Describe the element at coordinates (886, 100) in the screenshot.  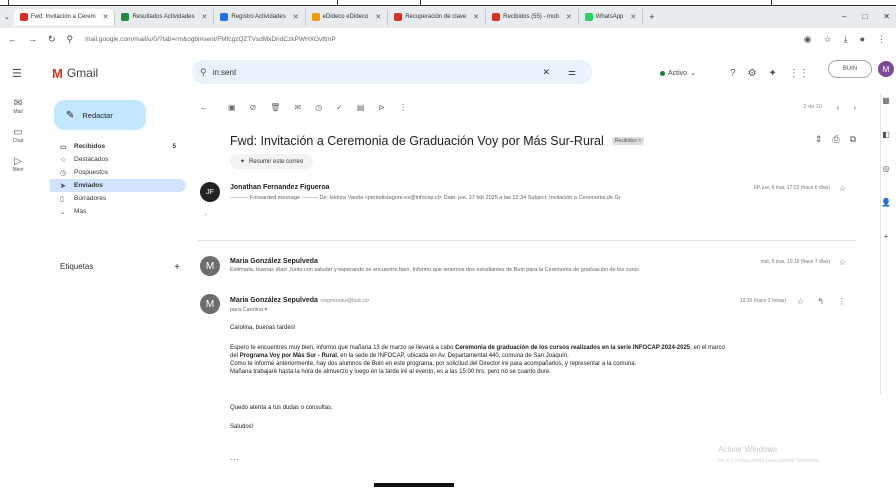
I see `calendar-icon: ▦` at that location.